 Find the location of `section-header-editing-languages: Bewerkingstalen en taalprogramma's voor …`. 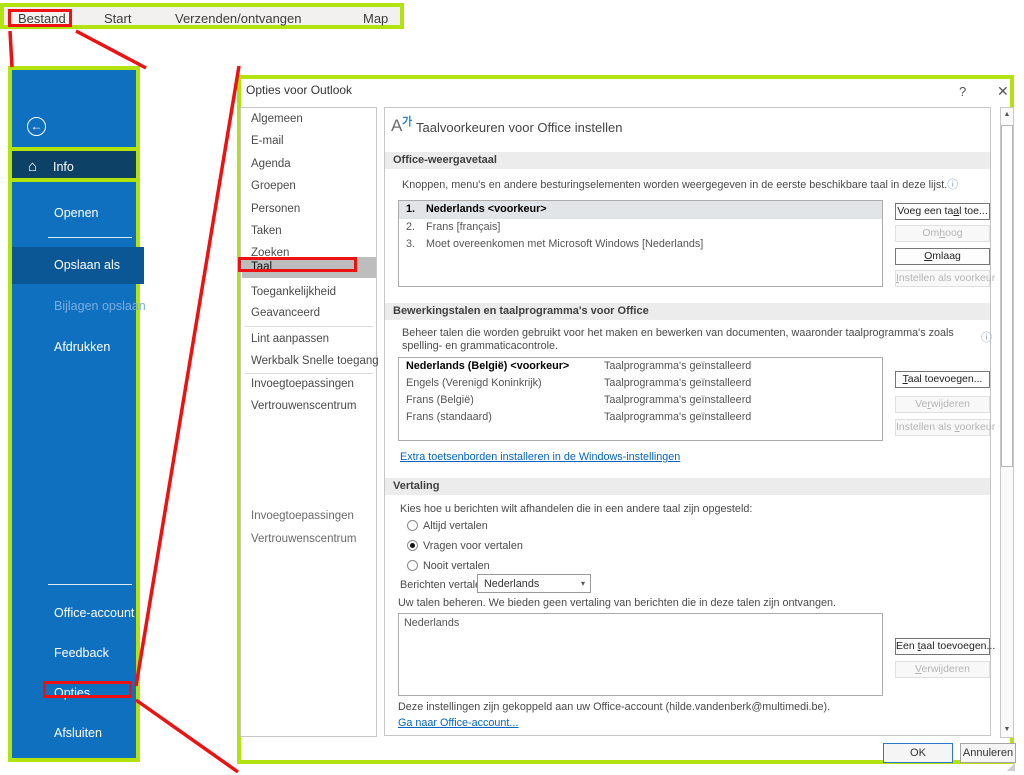

section-header-editing-languages: Bewerkingstalen en taalprogramma's voor … is located at coordinates (687, 311).